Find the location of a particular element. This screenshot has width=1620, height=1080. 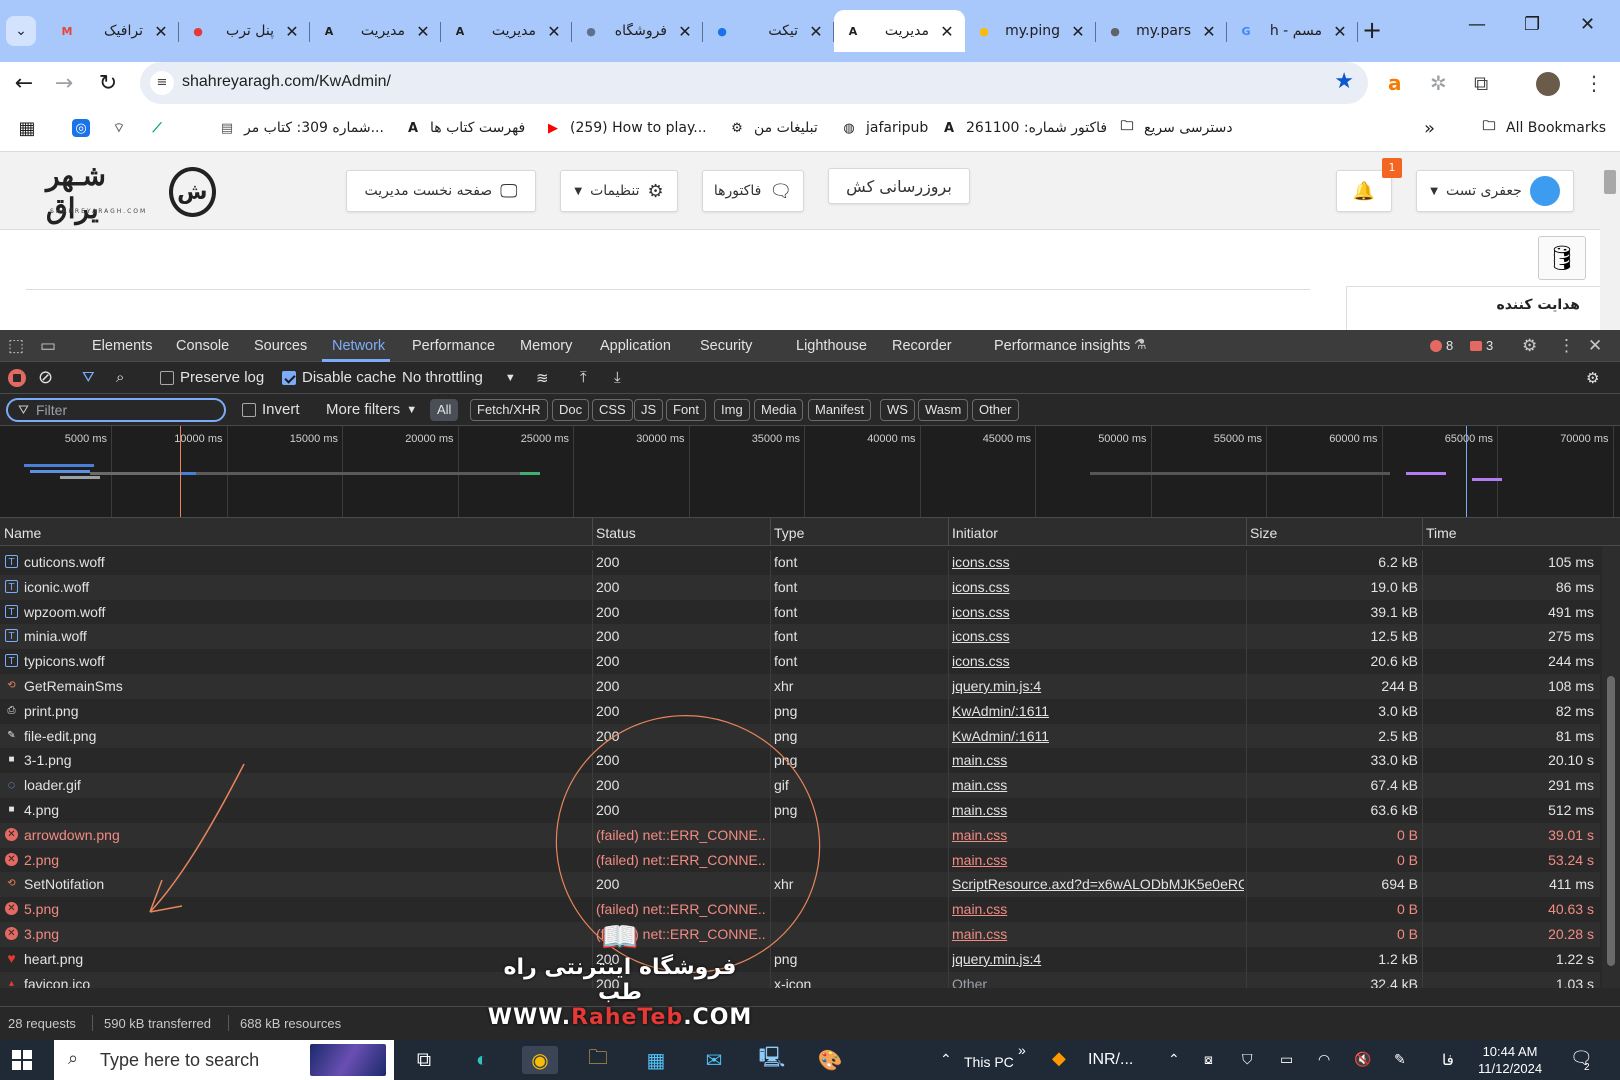

wifi-icon: ◠ is located at coordinates (1324, 1059).